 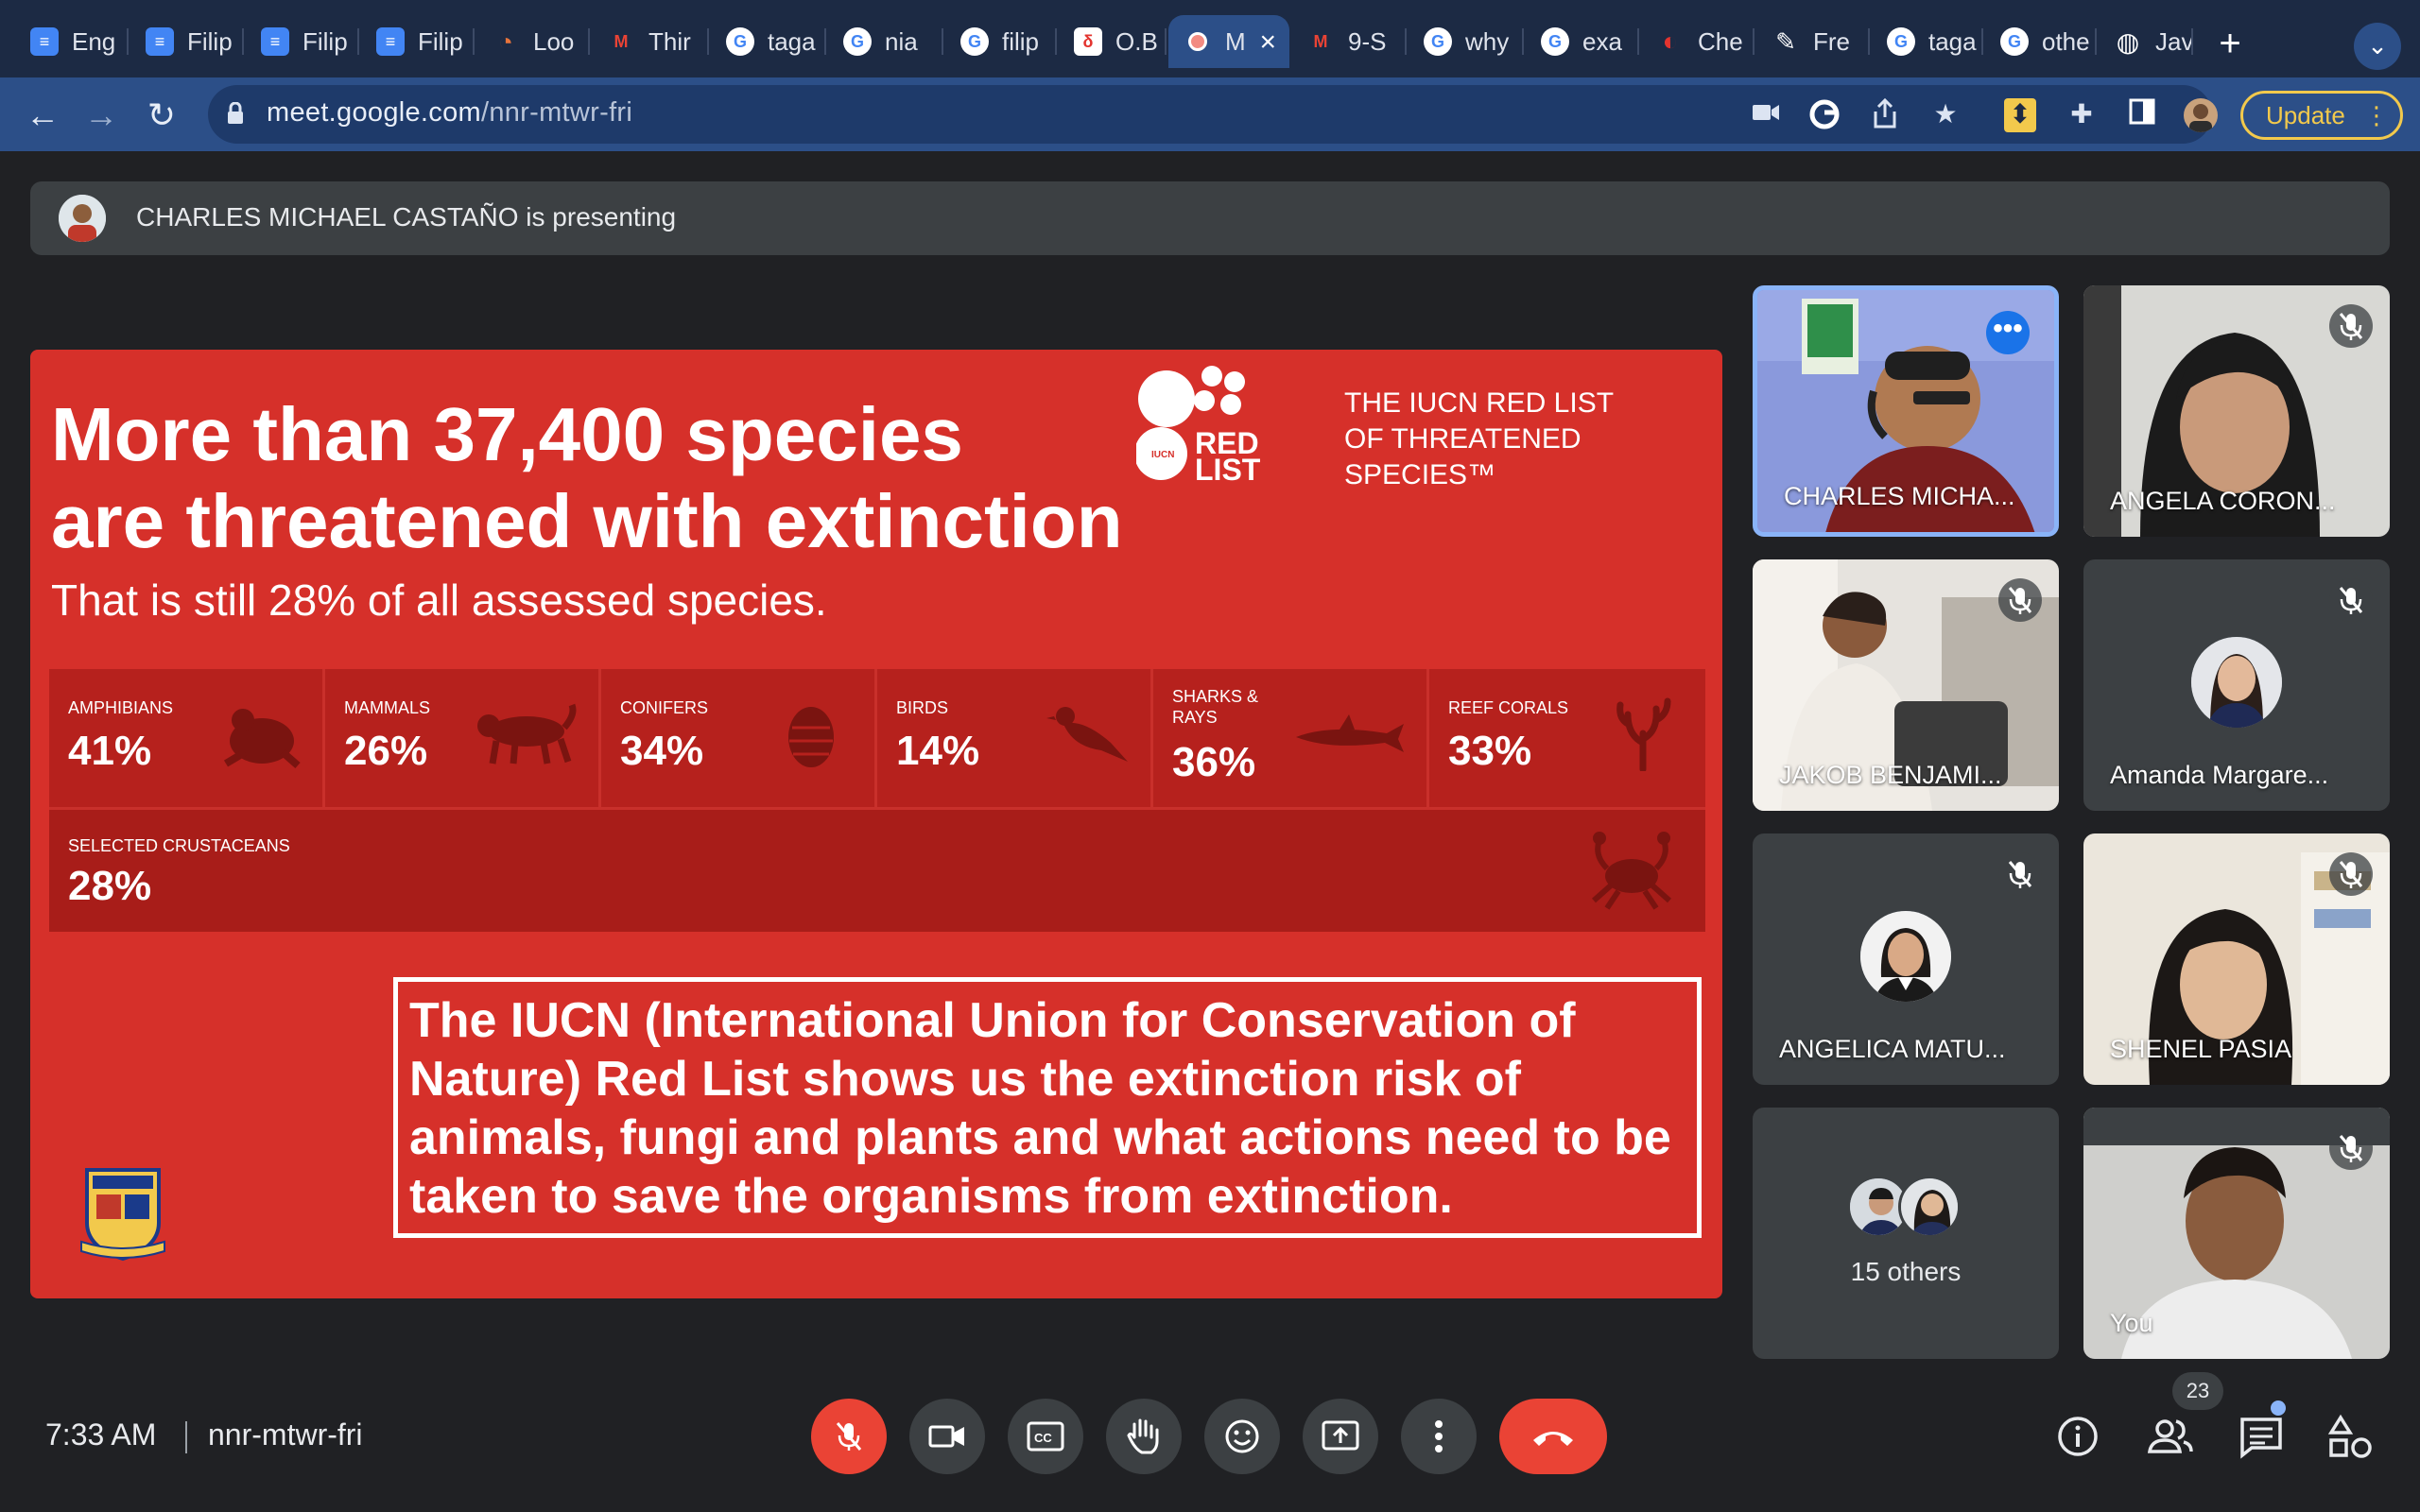 I want to click on honey-extension-icon: ⬍, so click(x=2020, y=115).